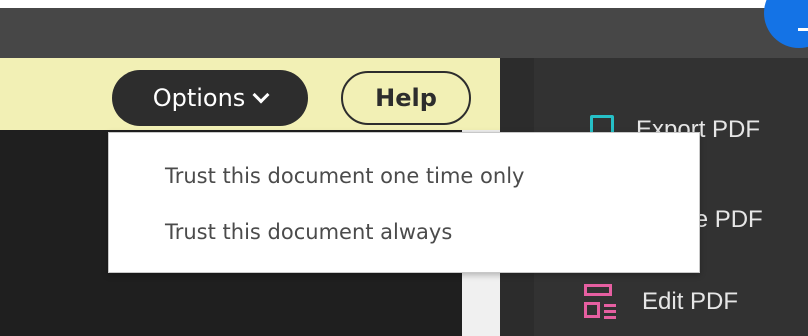  What do you see at coordinates (406, 98) in the screenshot?
I see `help-button: Help` at bounding box center [406, 98].